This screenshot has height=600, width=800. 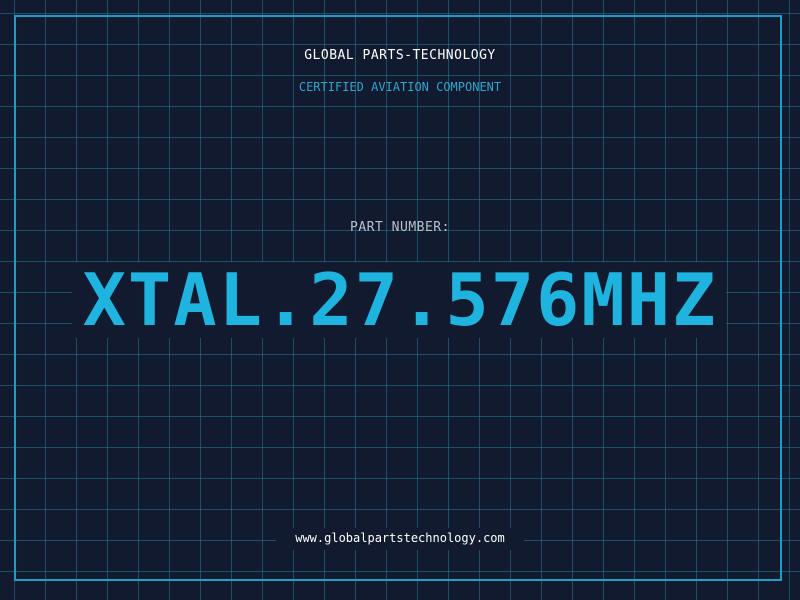 What do you see at coordinates (400, 300) in the screenshot?
I see `part-number-value: XTAL.27.576MHZ` at bounding box center [400, 300].